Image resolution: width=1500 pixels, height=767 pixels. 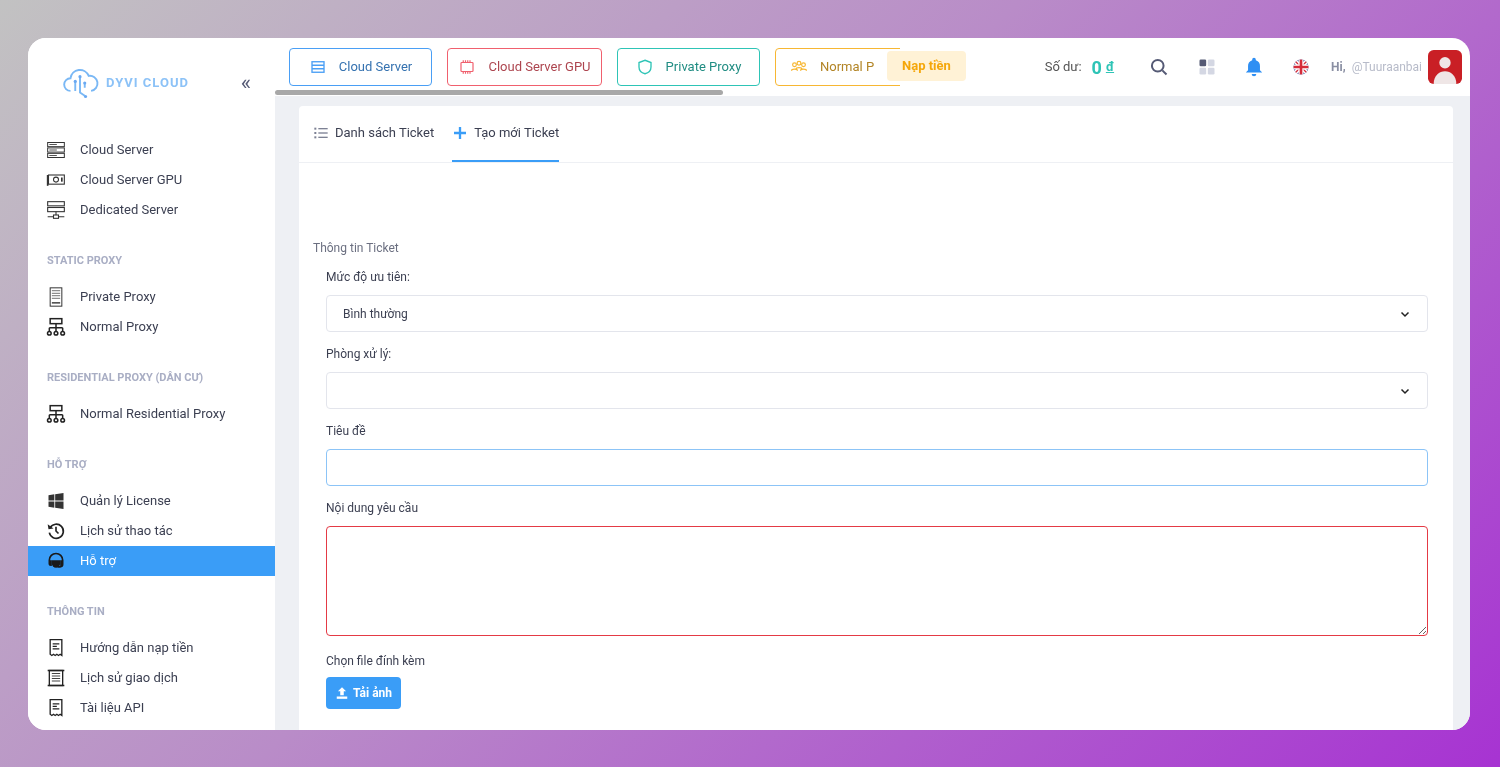 I want to click on section-heading: RESIDENTIAL PROXY (DÂN CƯ), so click(x=125, y=377).